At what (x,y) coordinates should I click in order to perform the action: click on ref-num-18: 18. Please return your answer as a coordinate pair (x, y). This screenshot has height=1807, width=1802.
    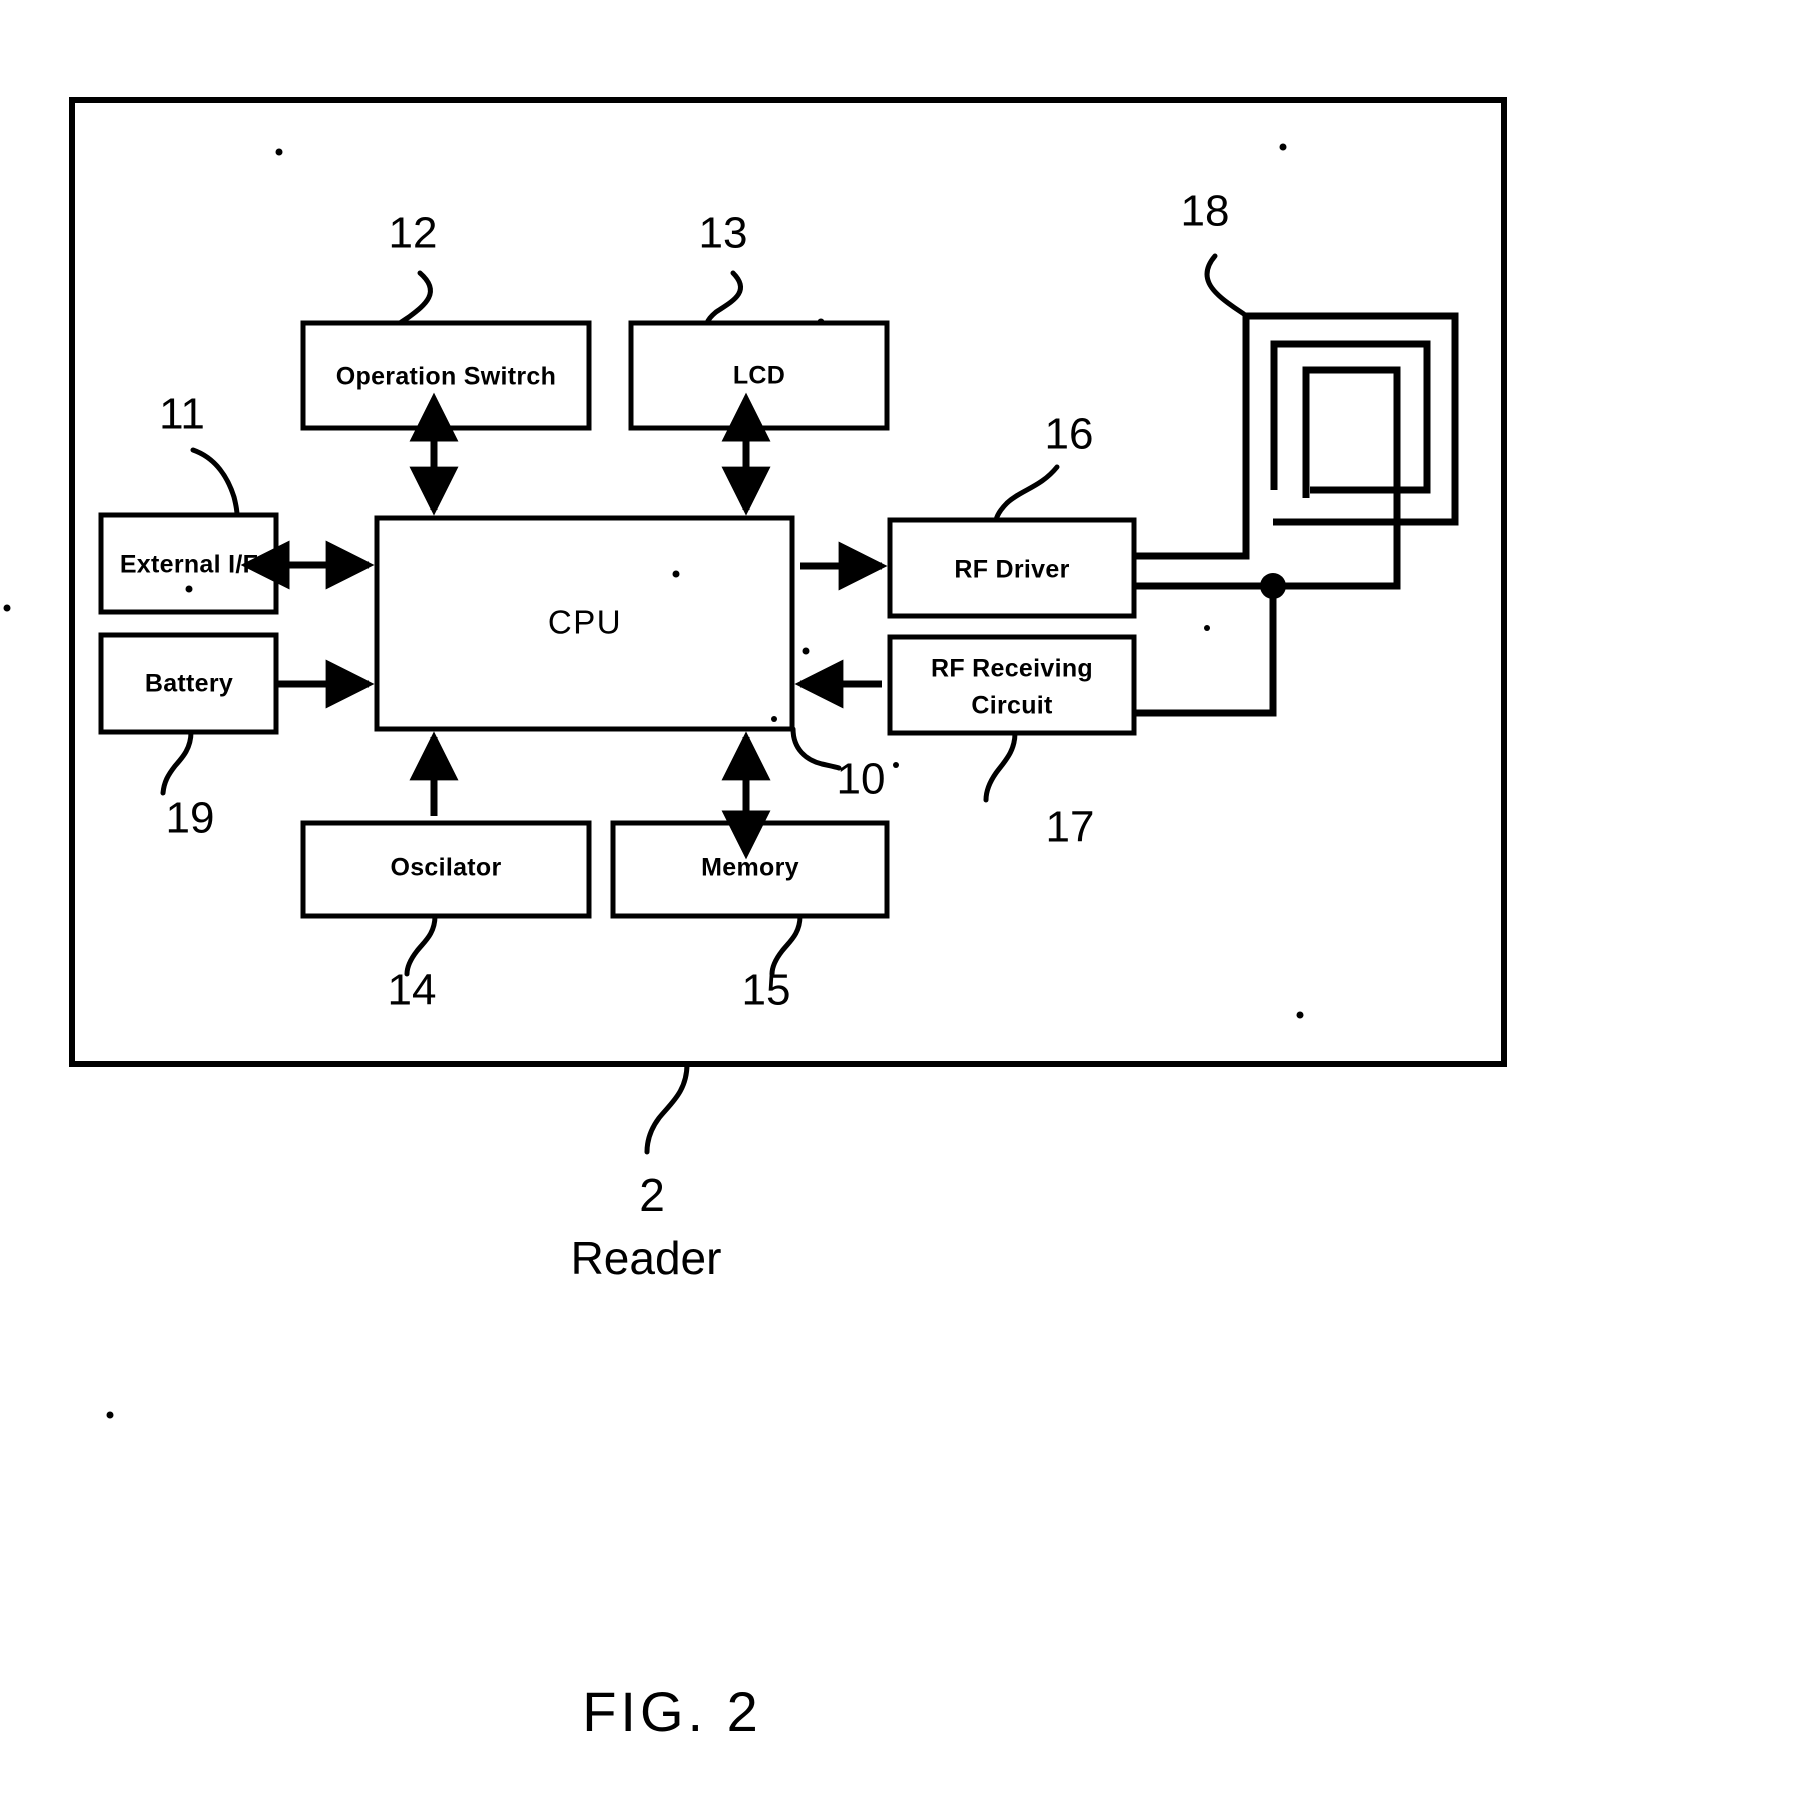
    Looking at the image, I should click on (1205, 211).